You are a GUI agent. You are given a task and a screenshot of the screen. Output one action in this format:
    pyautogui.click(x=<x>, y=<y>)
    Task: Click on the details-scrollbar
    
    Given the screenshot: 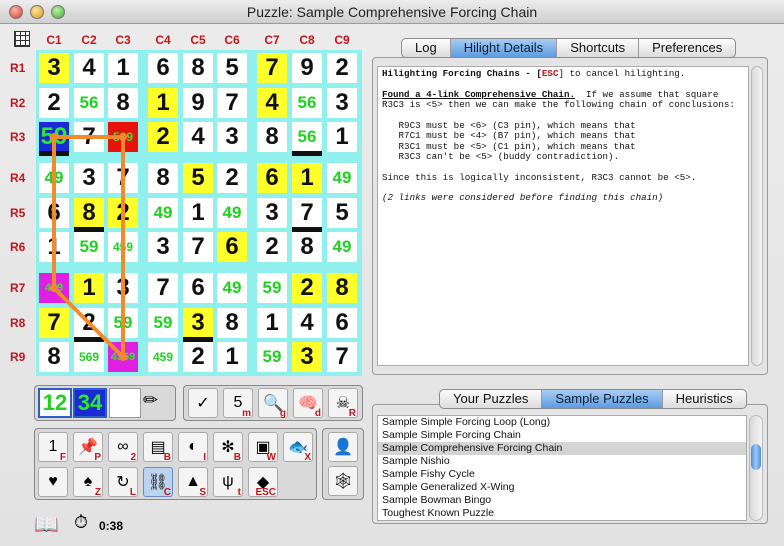 What is the action you would take?
    pyautogui.click(x=757, y=216)
    